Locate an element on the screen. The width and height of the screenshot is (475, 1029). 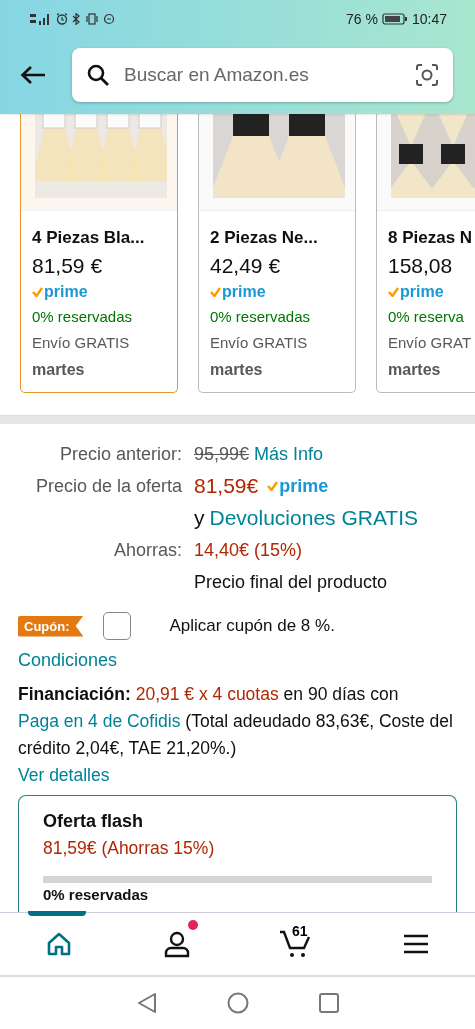
deal-price: 81,59€ is located at coordinates (226, 486).